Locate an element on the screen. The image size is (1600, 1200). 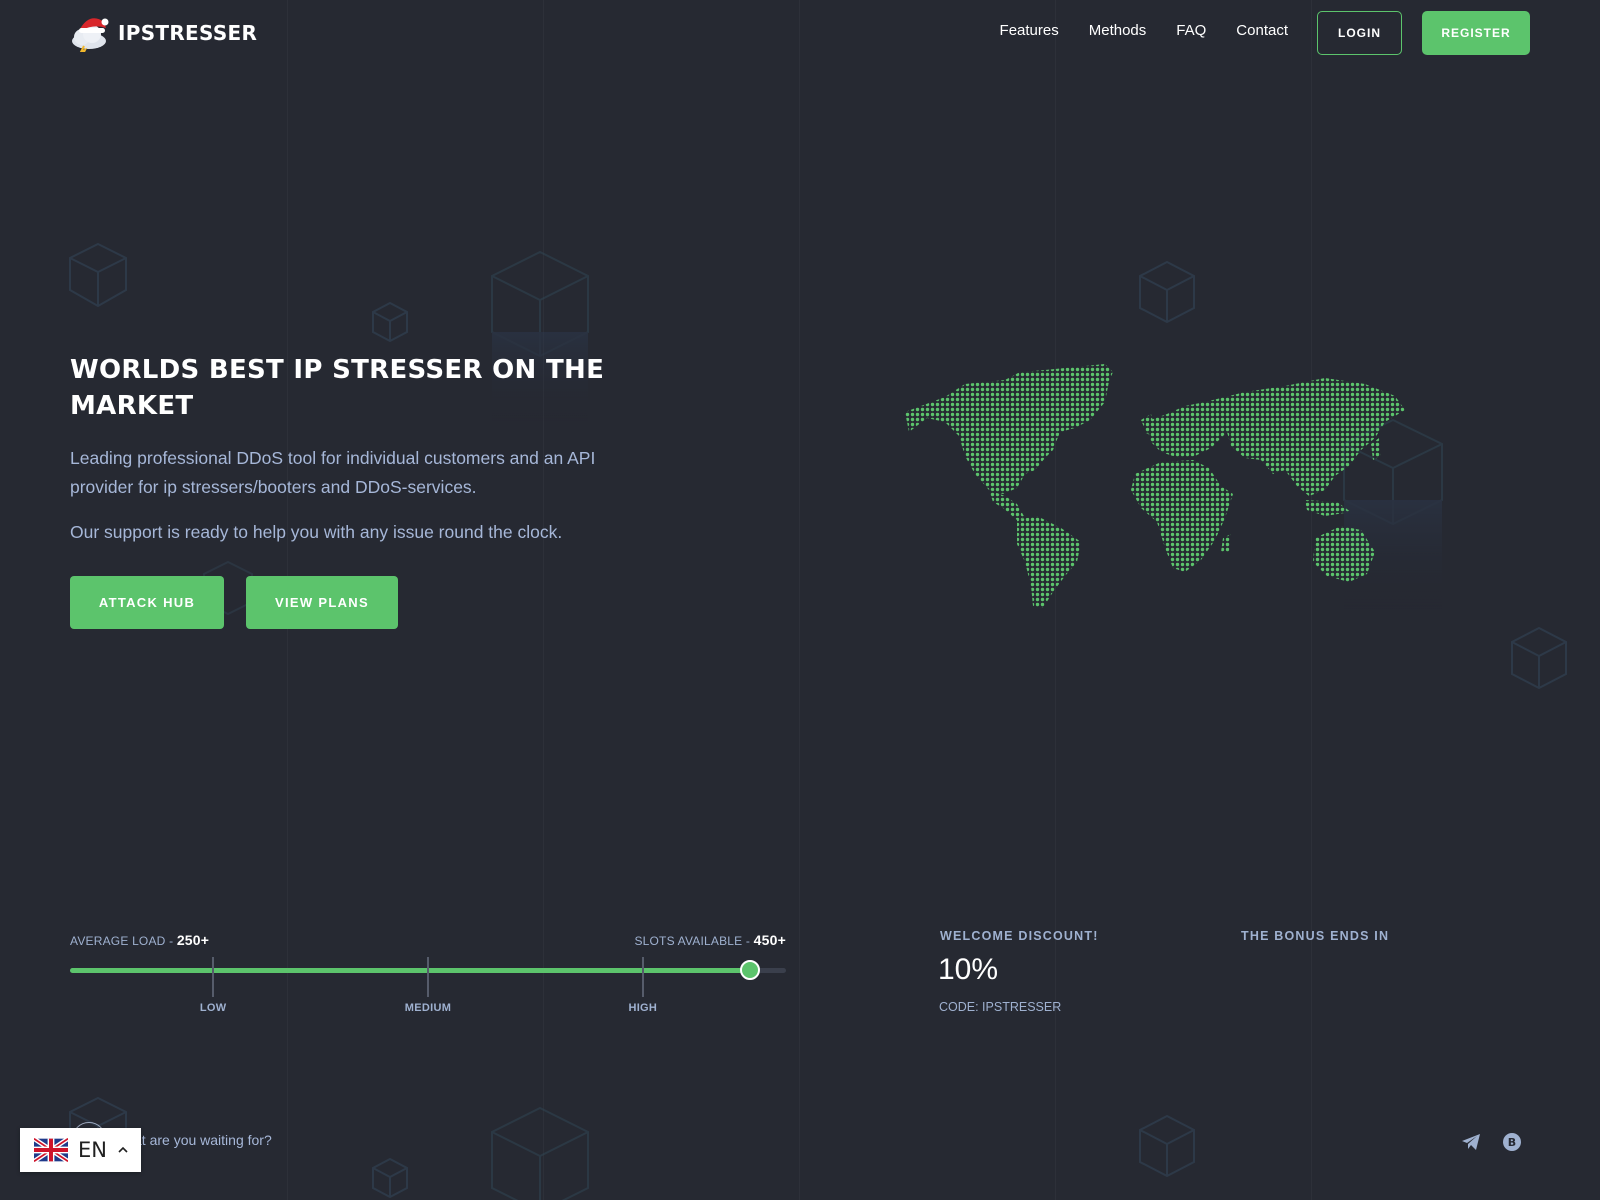
tick-label-medium: MEDIUM is located at coordinates (428, 1008).